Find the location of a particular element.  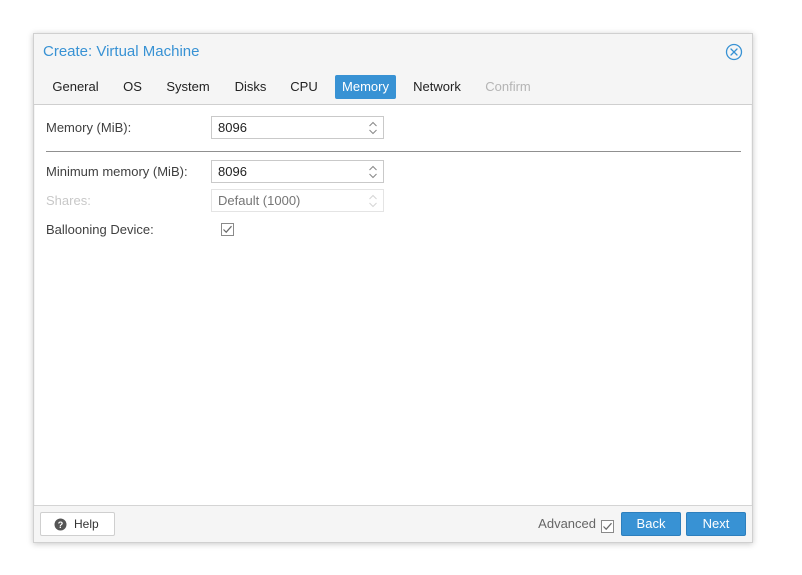

dialog-title: Create: Virtual Machine is located at coordinates (121, 51).